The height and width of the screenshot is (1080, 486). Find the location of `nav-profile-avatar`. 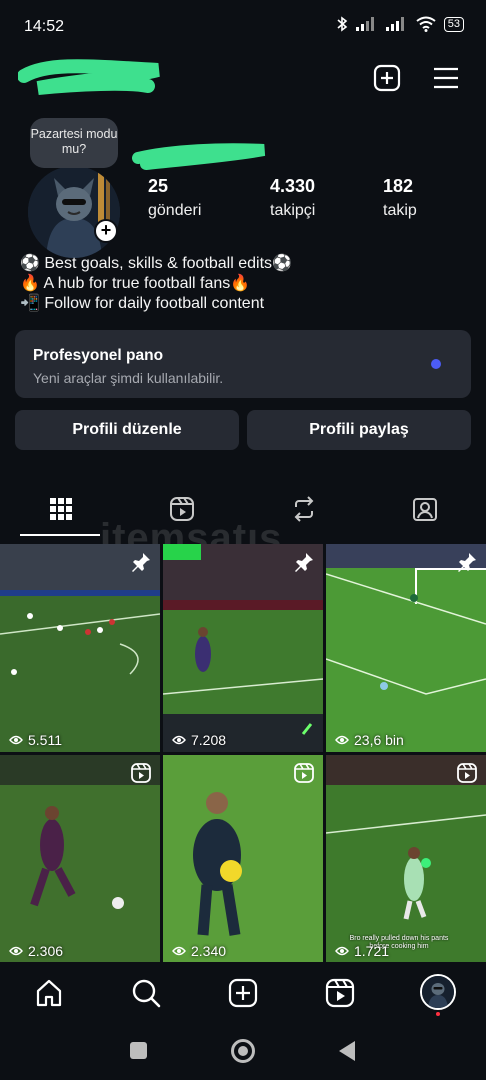

nav-profile-avatar is located at coordinates (438, 992).